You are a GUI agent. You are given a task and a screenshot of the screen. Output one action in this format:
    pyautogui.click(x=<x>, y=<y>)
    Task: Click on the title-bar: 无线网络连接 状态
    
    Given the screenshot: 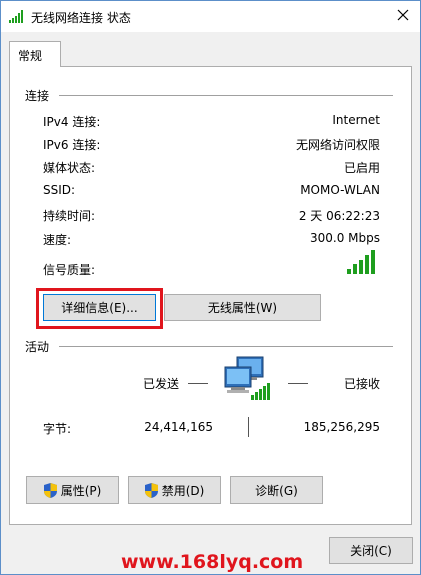 What is the action you would take?
    pyautogui.click(x=210, y=16)
    